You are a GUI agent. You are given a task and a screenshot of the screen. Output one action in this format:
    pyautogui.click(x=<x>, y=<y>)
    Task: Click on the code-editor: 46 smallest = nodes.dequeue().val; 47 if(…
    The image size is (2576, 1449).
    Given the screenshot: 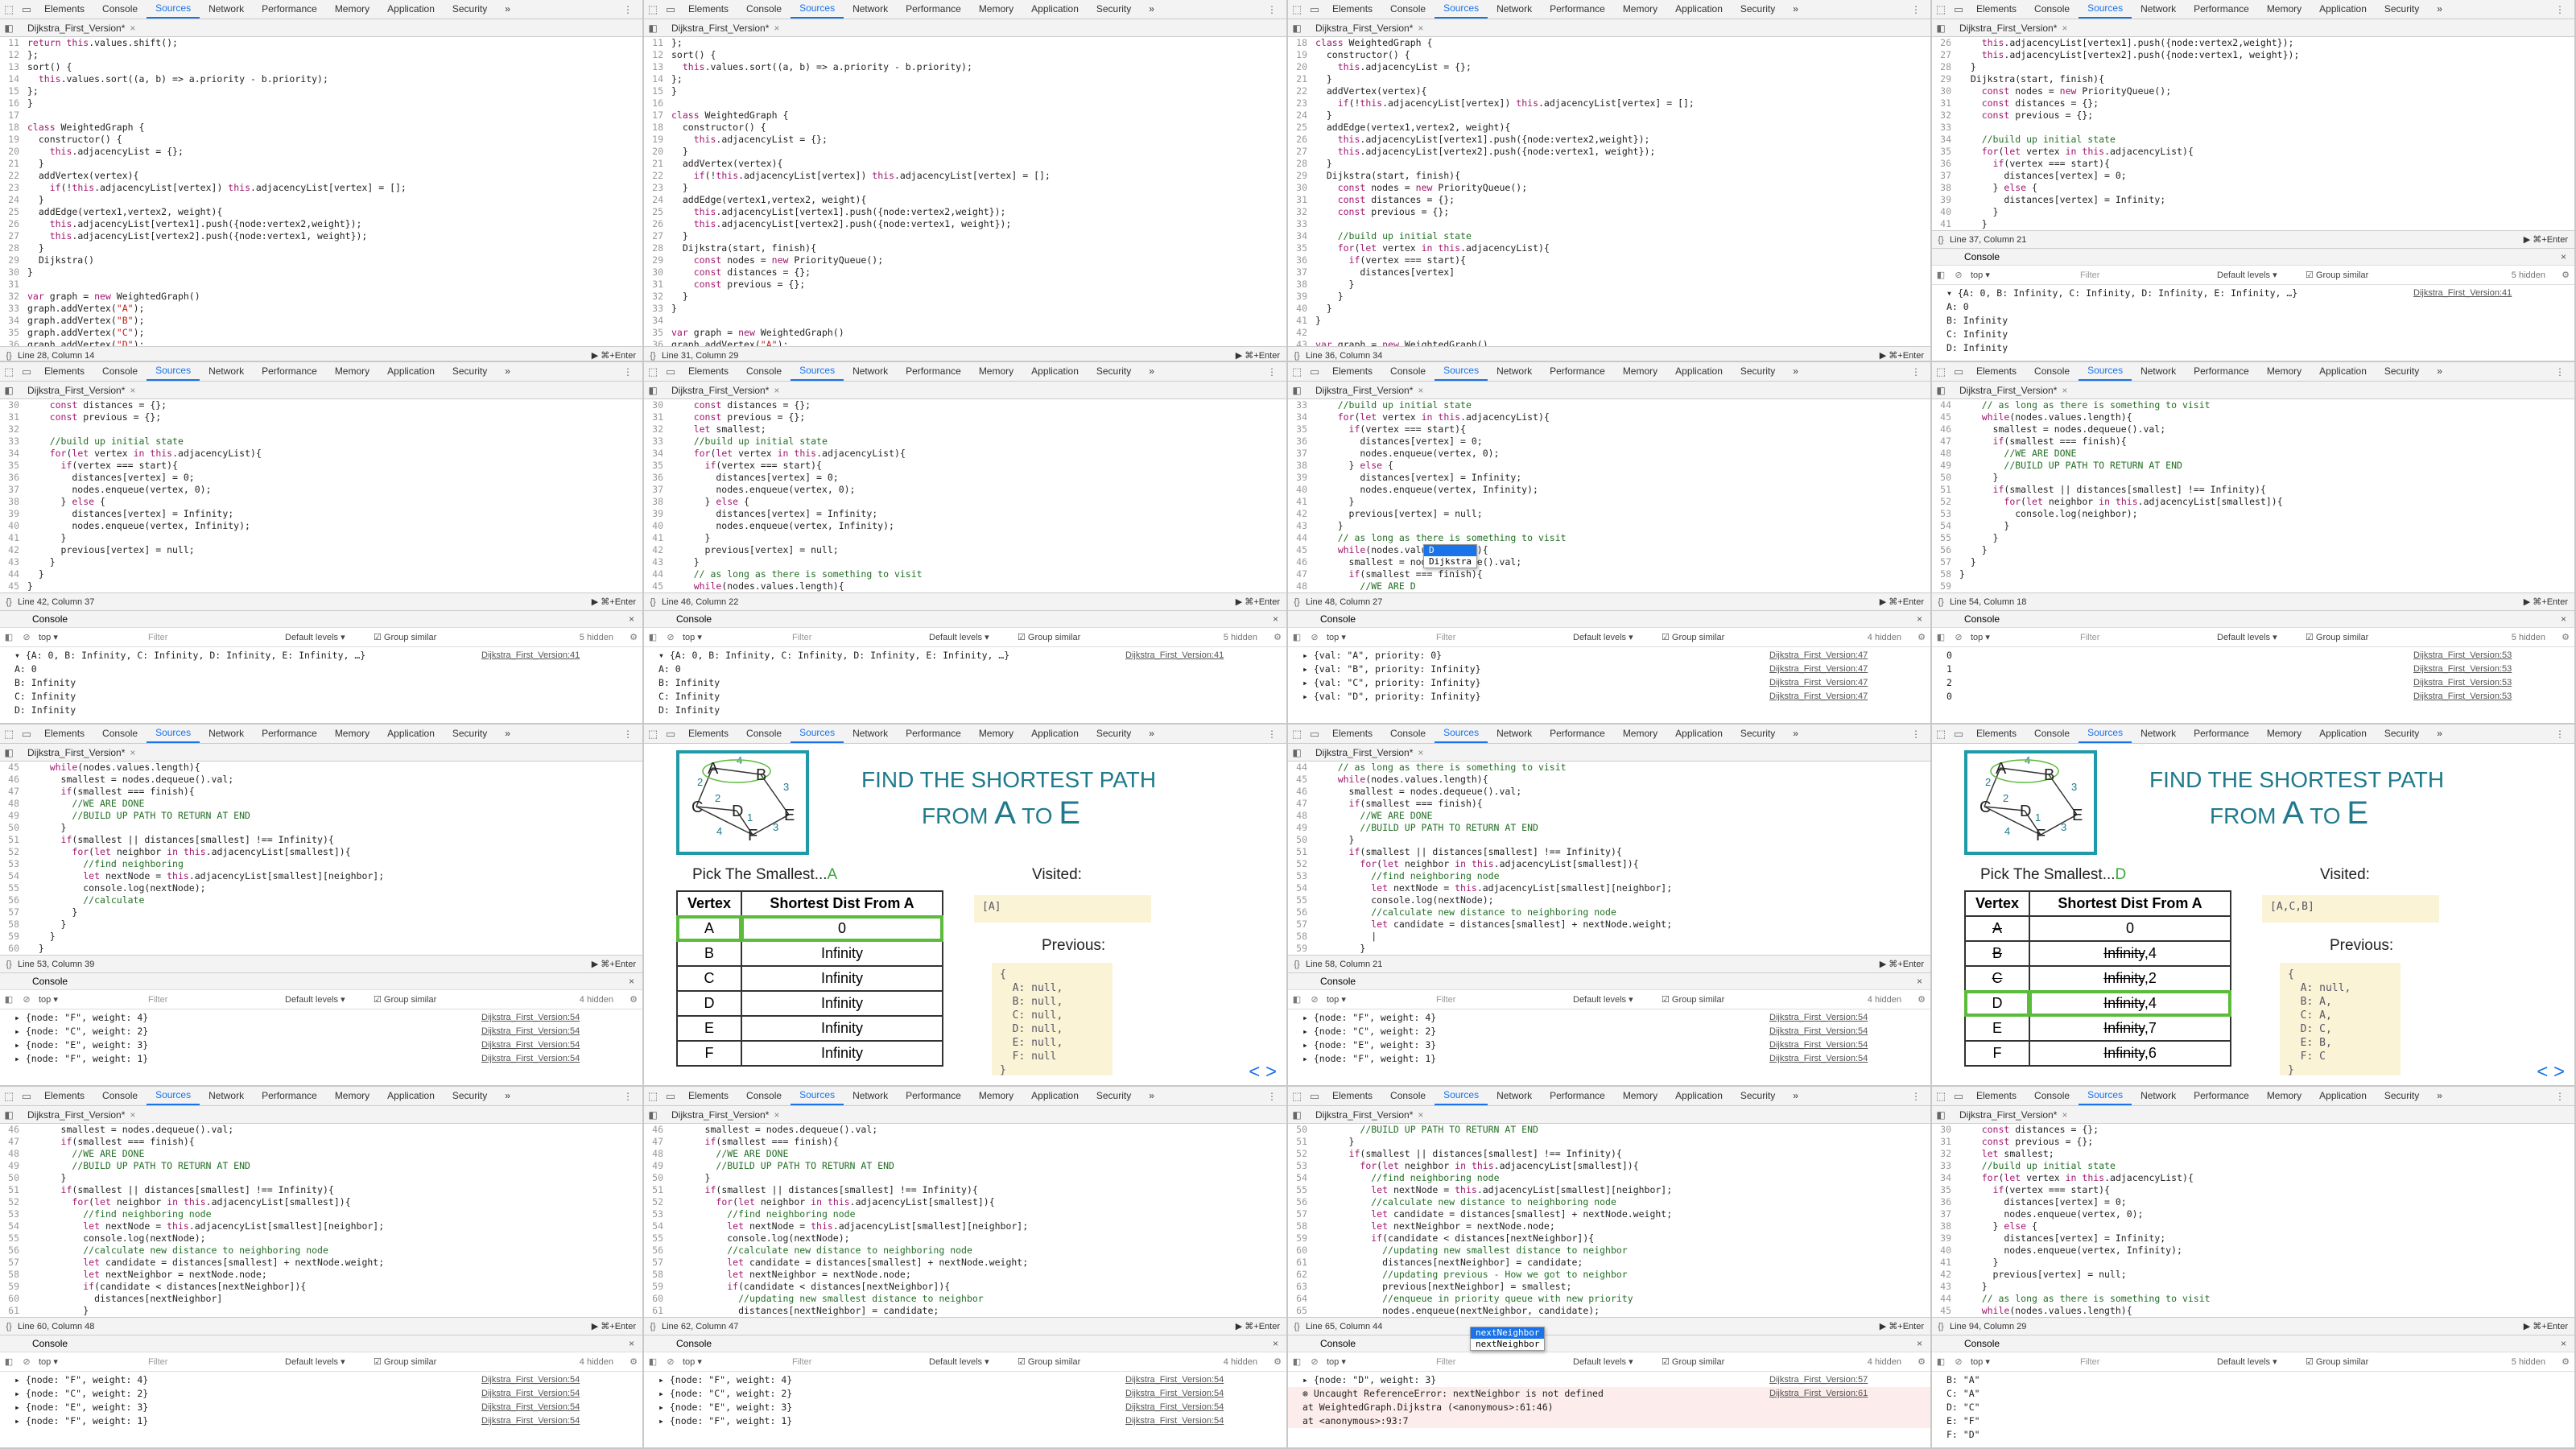 What is the action you would take?
    pyautogui.click(x=965, y=1220)
    